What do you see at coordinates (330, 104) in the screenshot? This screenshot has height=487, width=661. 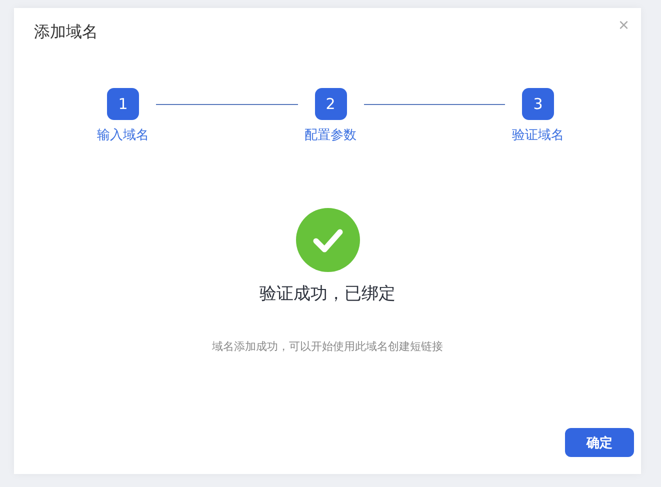 I see `step-number: 2` at bounding box center [330, 104].